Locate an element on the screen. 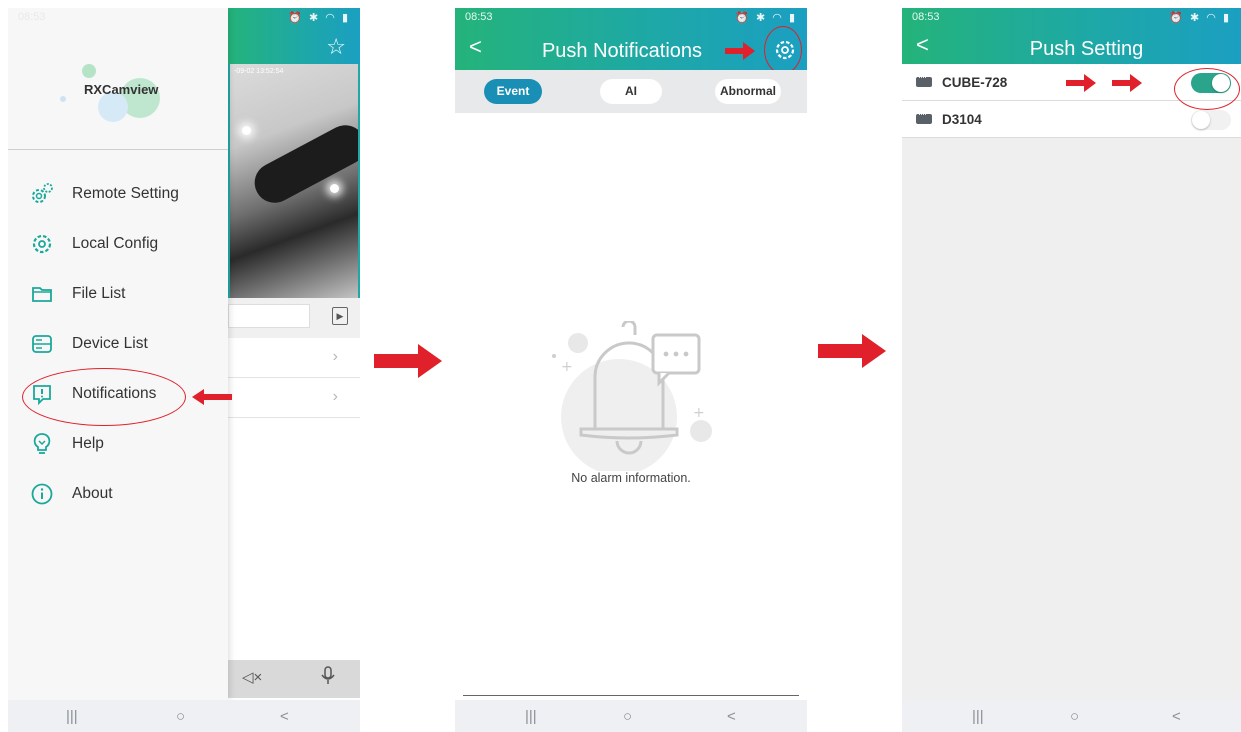  folder-icon is located at coordinates (42, 294).